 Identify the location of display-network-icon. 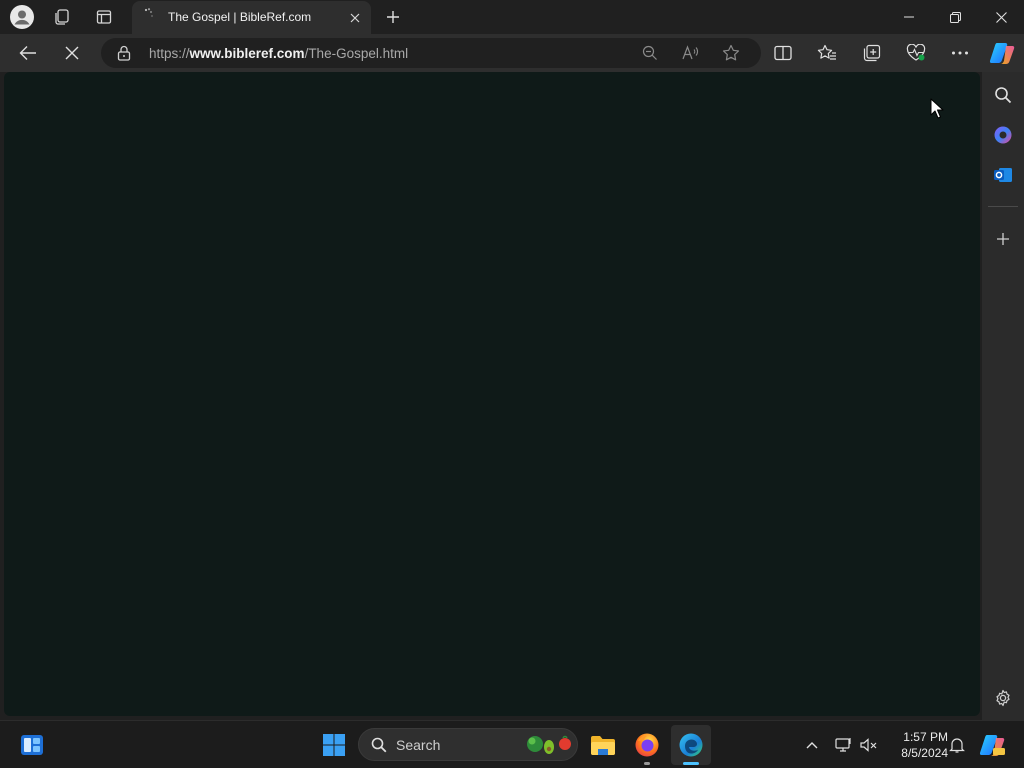
(843, 745).